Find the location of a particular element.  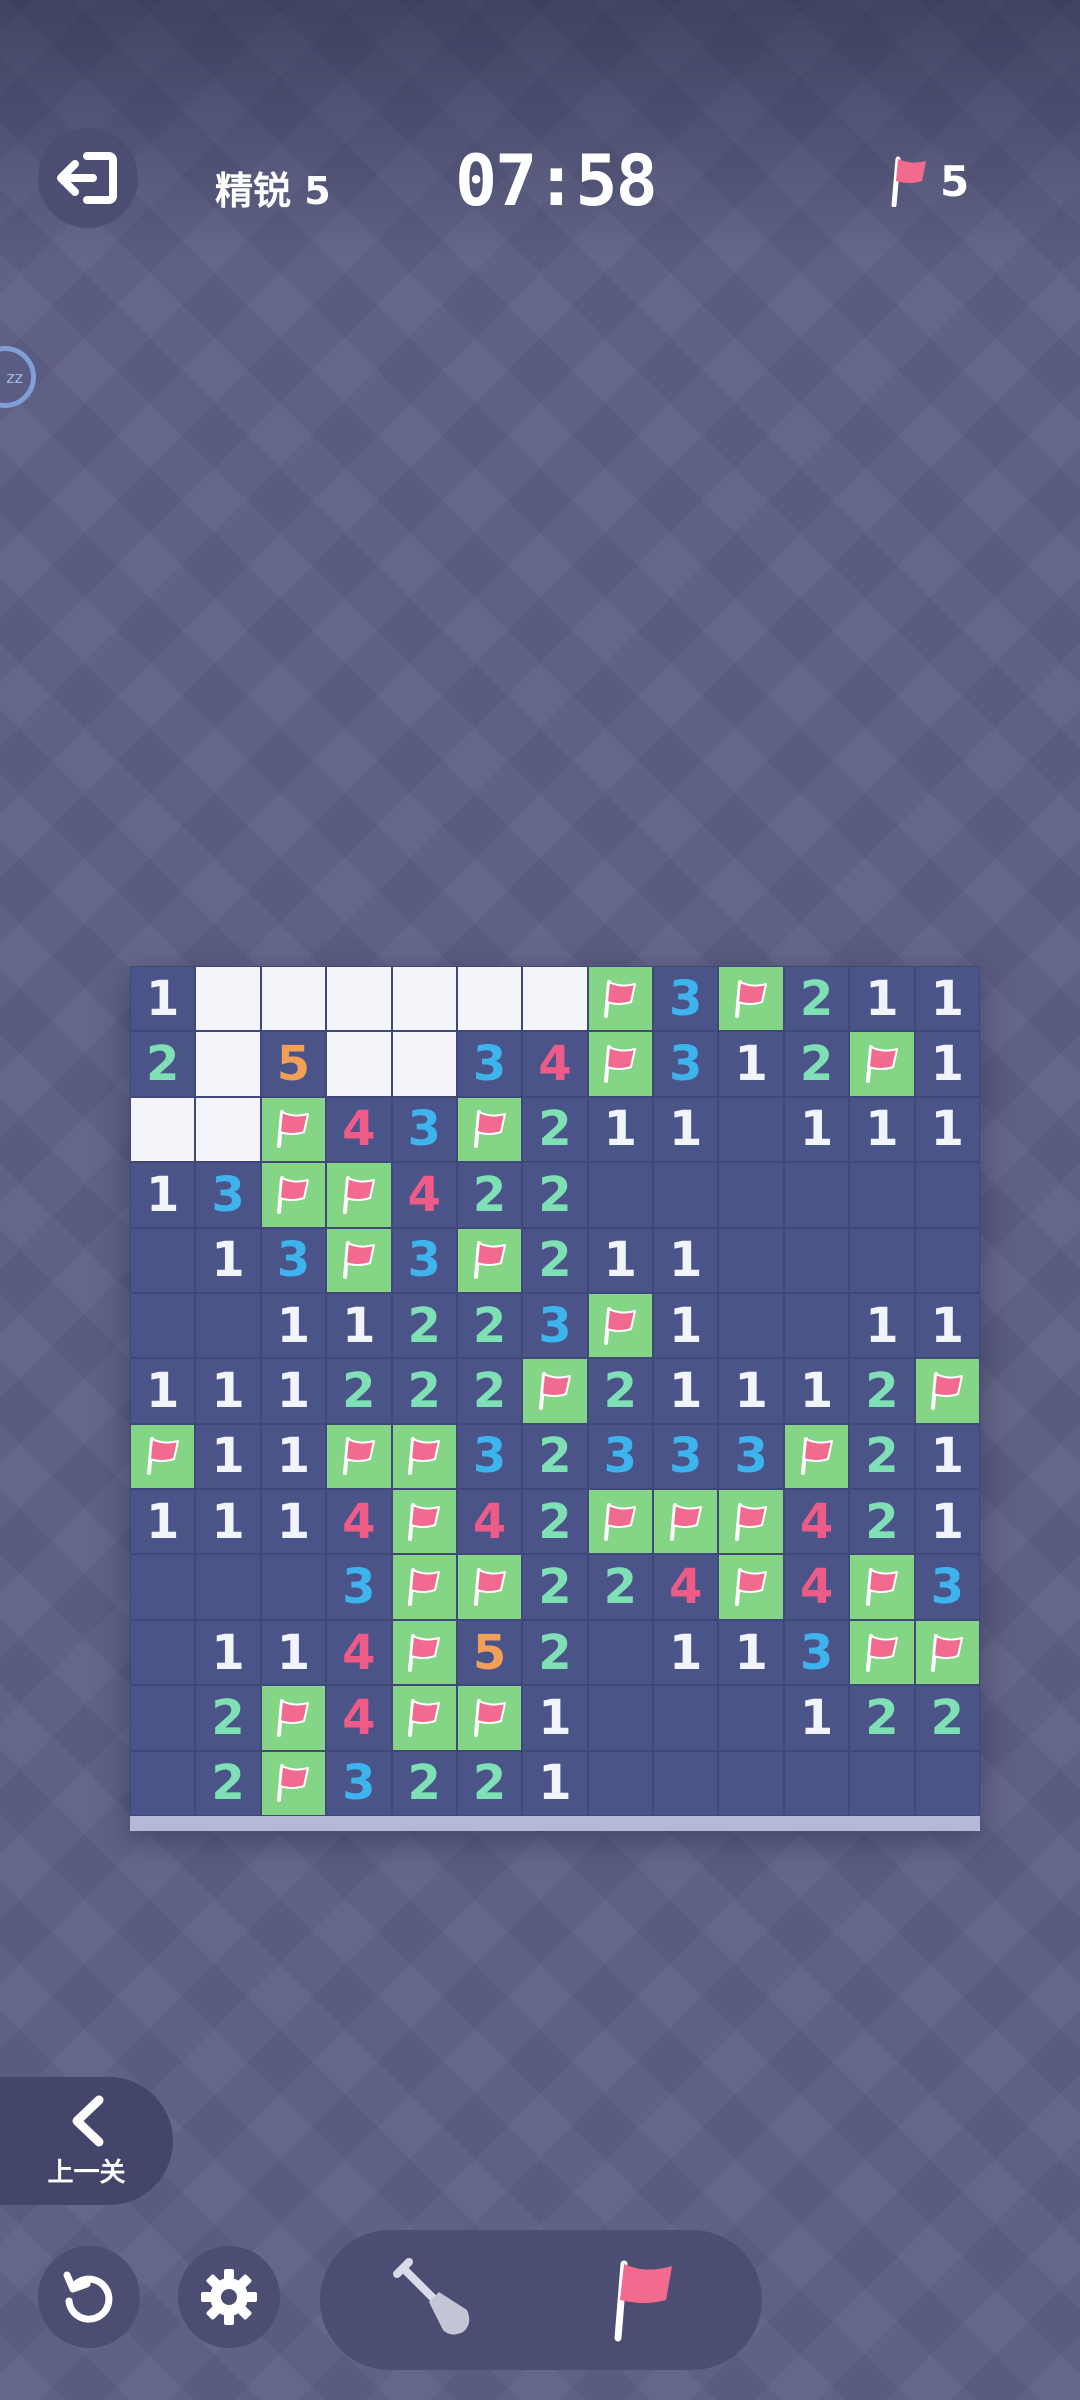

settings-button is located at coordinates (229, 2297).